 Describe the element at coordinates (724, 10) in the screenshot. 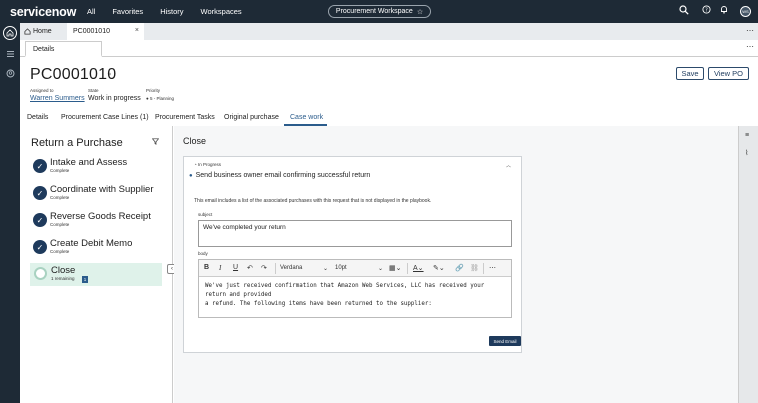

I see `bell-icon` at that location.